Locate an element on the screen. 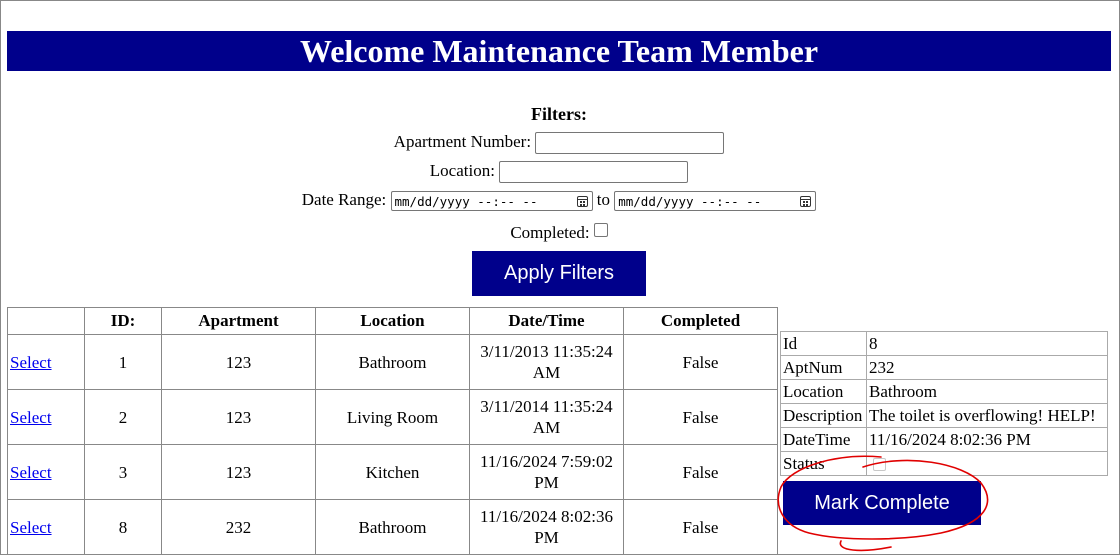 The image size is (1120, 556). detail-value: 232 is located at coordinates (987, 367).